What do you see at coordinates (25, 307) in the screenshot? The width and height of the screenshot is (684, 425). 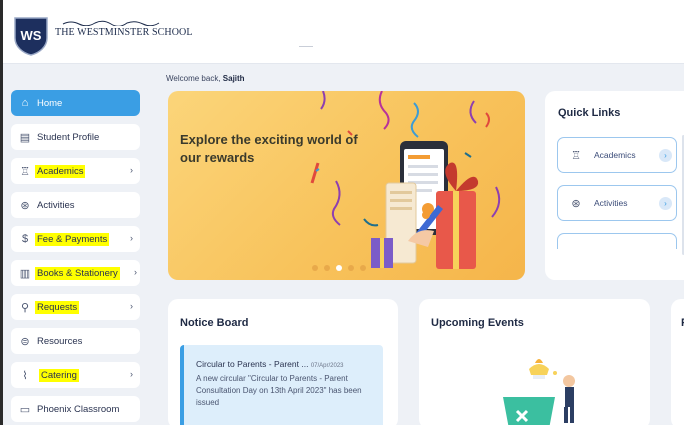 I see `requests-icon: ⚲` at bounding box center [25, 307].